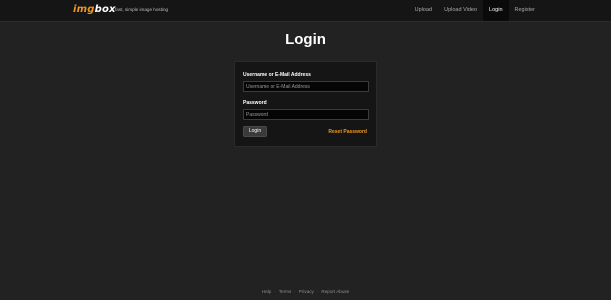  Describe the element at coordinates (277, 75) in the screenshot. I see `username-label: Username or E-Mail Address` at that location.